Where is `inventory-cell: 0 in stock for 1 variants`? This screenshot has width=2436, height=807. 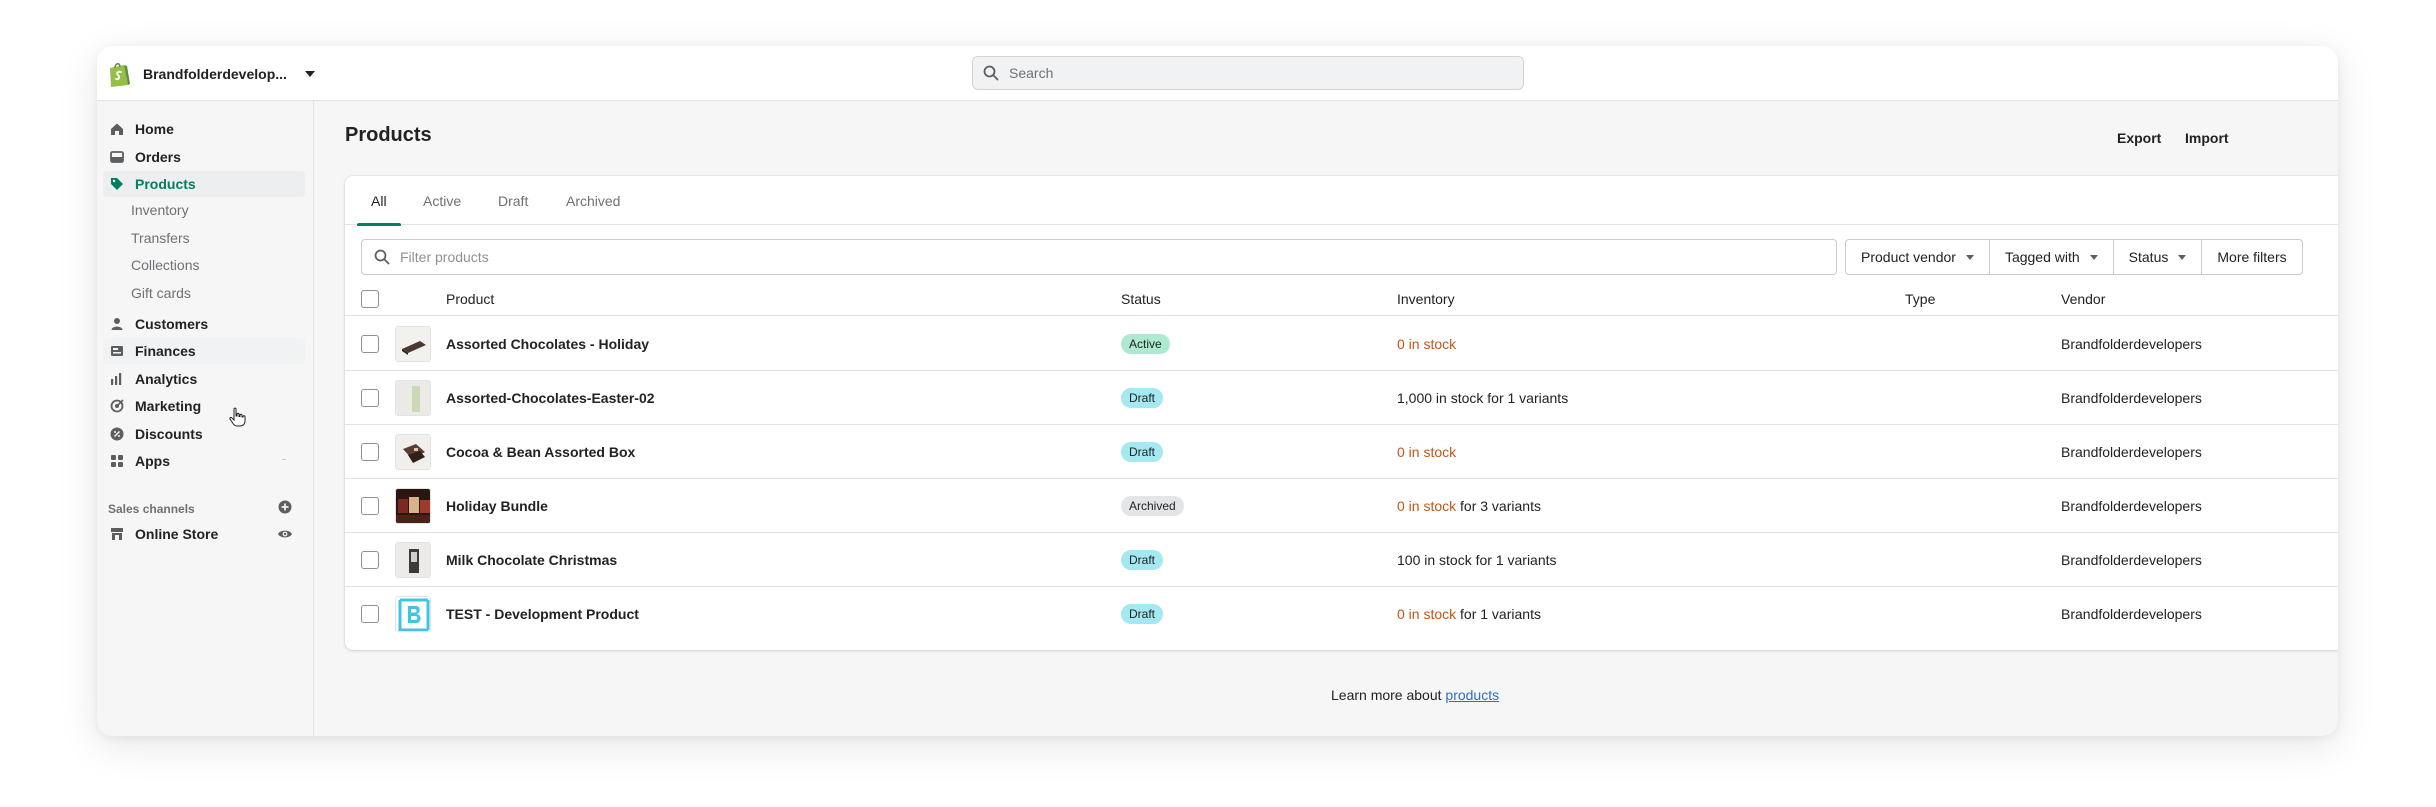
inventory-cell: 0 in stock for 1 variants is located at coordinates (1469, 614).